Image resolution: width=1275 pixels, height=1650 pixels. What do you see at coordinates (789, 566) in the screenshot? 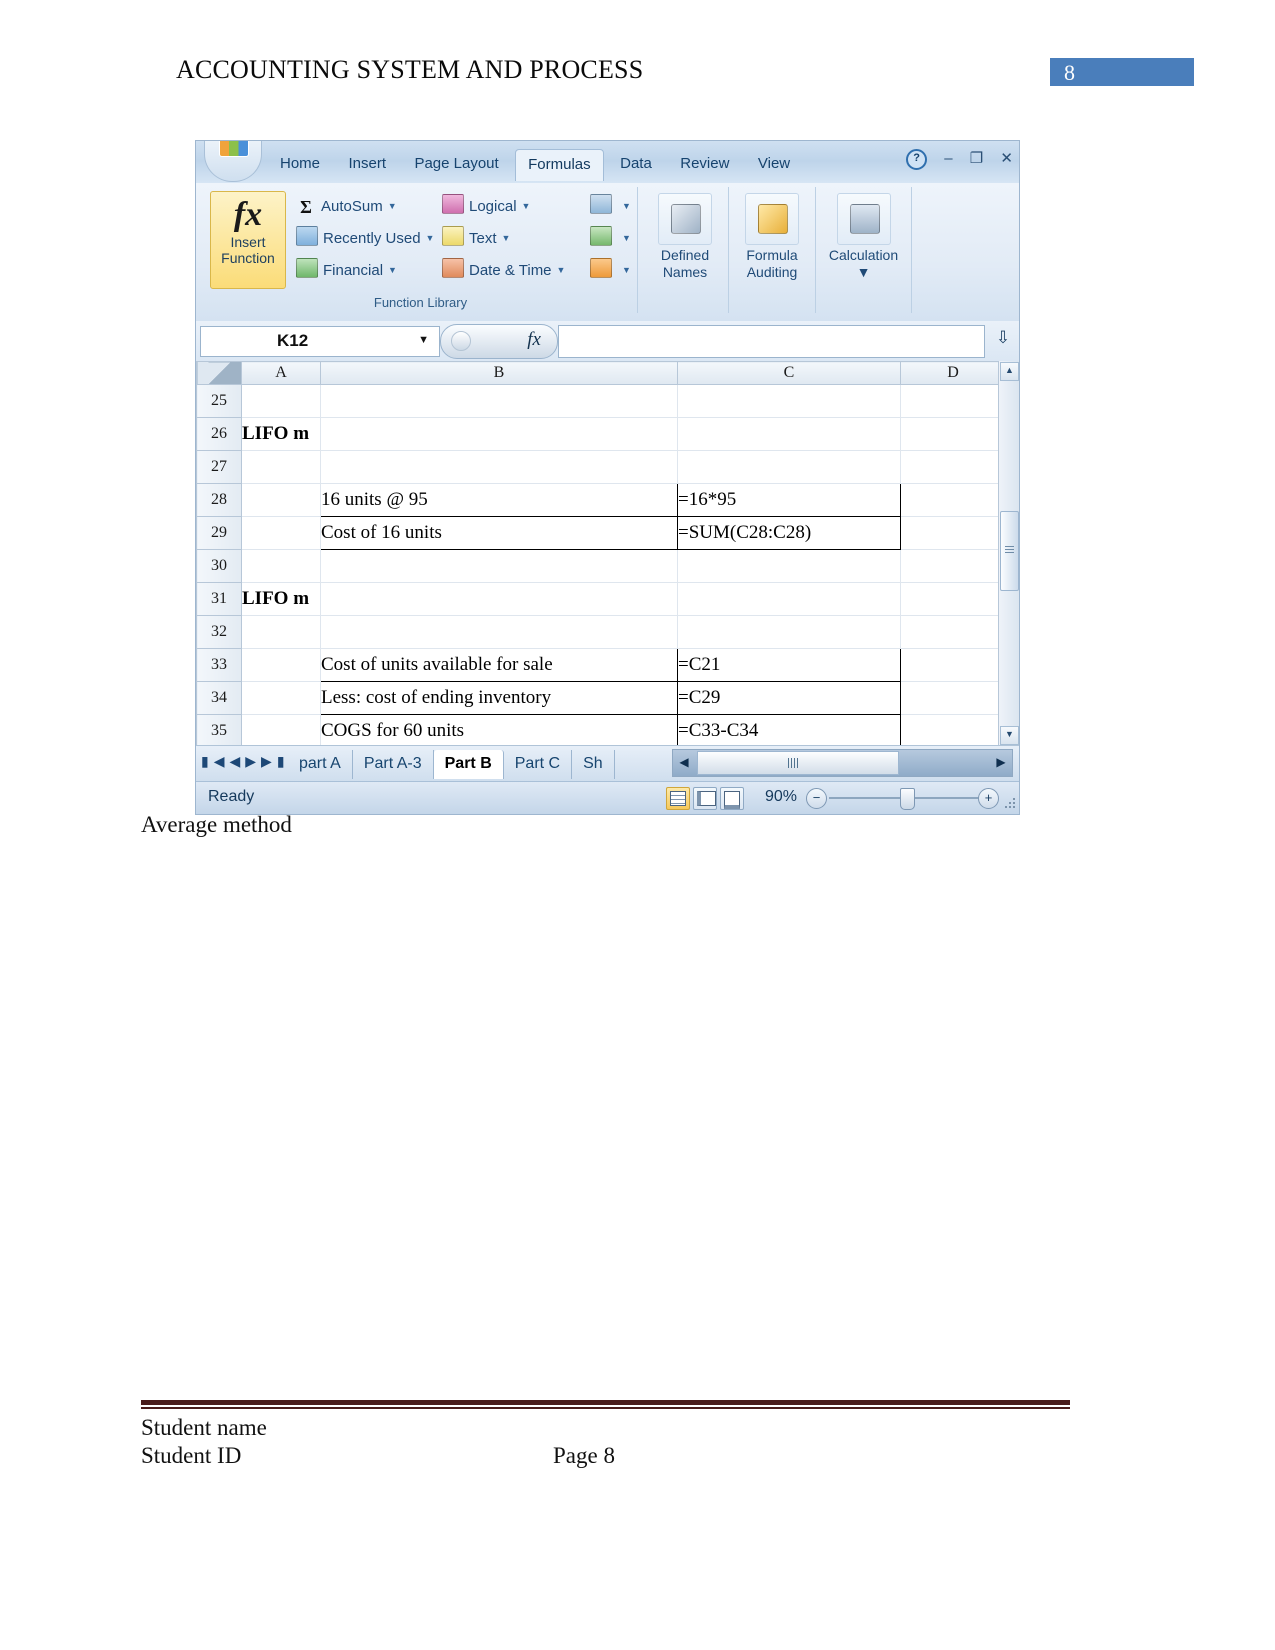
I see `cell-c30` at bounding box center [789, 566].